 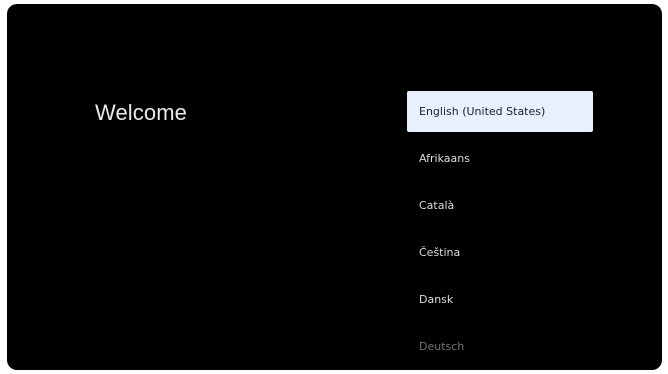 I want to click on language-option-catala: Català, so click(x=500, y=205).